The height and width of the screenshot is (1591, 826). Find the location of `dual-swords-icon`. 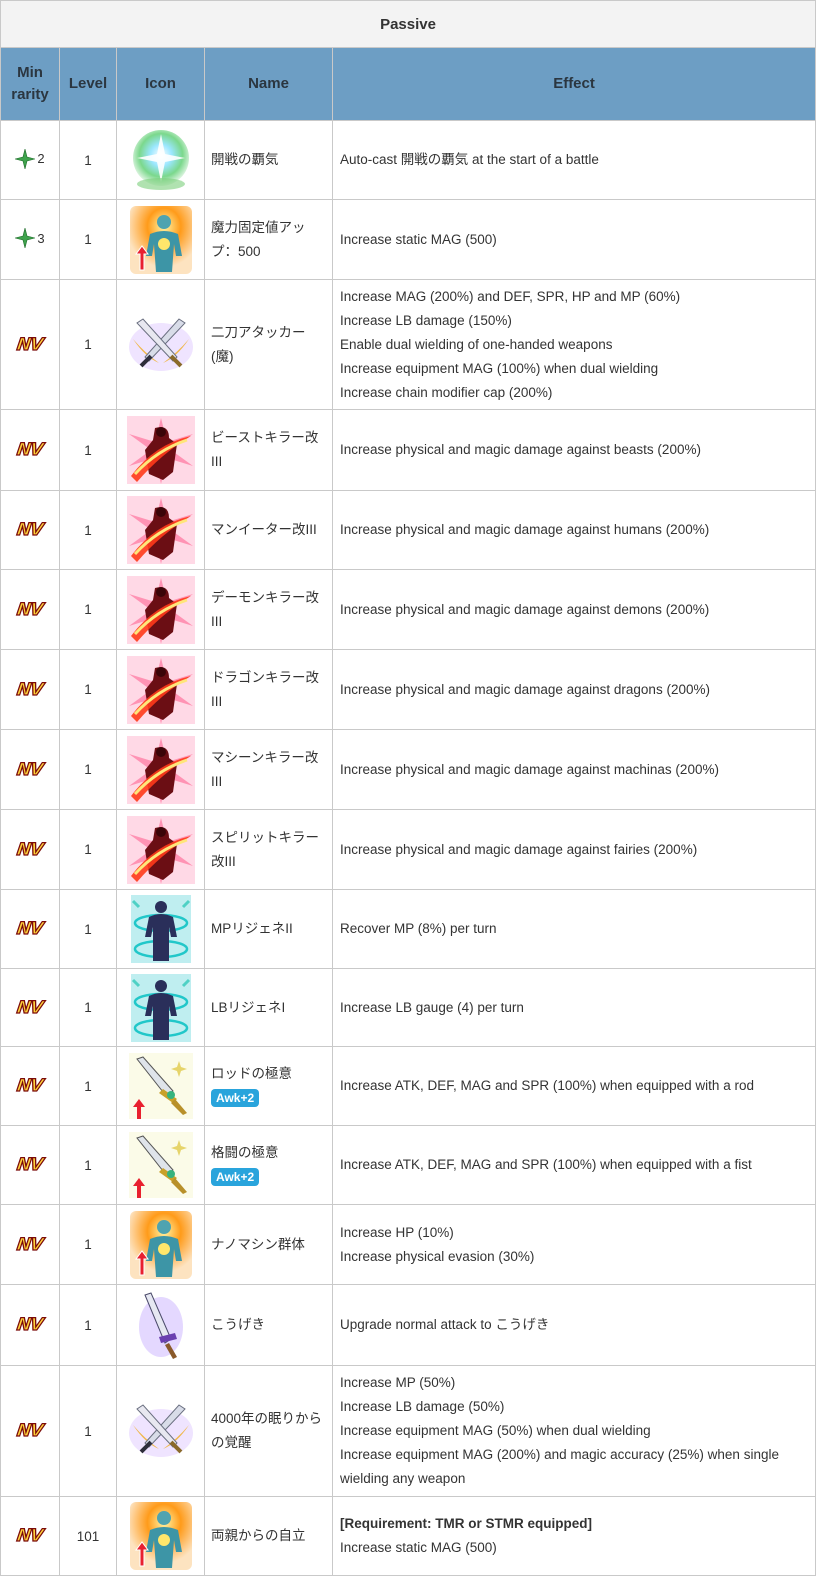

dual-swords-icon is located at coordinates (160, 1431).